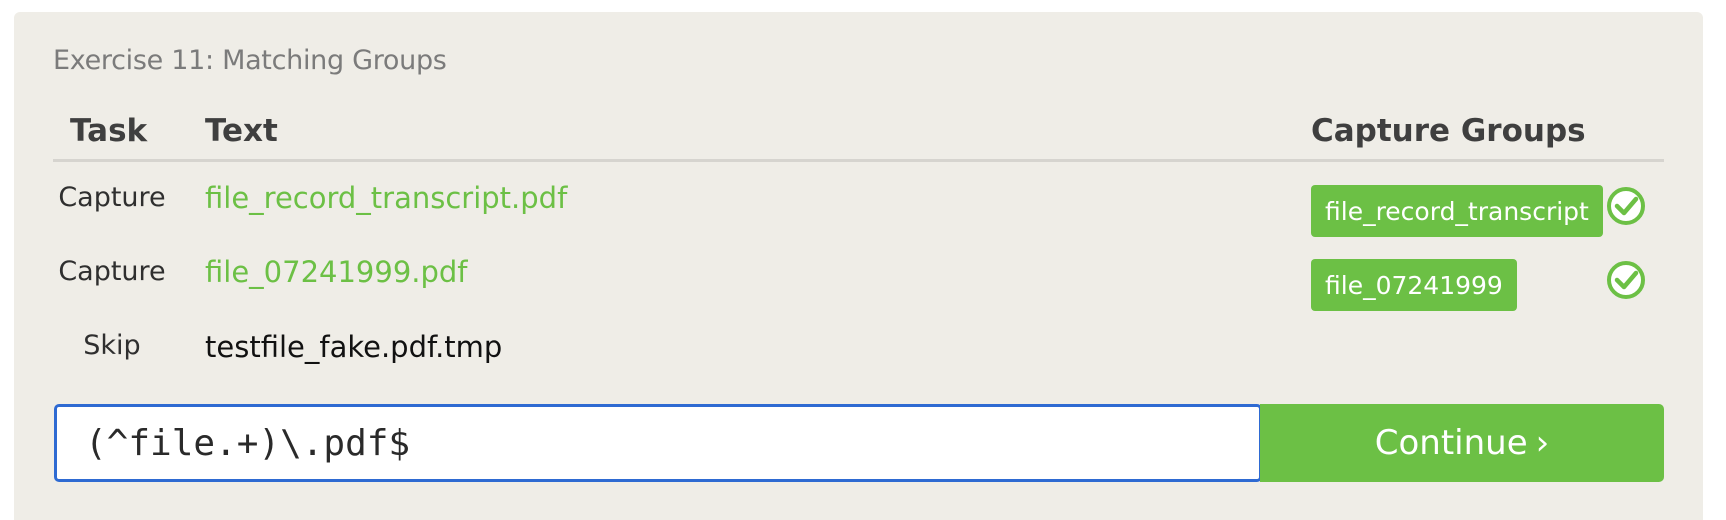 This screenshot has width=1726, height=520. What do you see at coordinates (354, 347) in the screenshot?
I see `row-text: testfile_fake.pdf.tmp` at bounding box center [354, 347].